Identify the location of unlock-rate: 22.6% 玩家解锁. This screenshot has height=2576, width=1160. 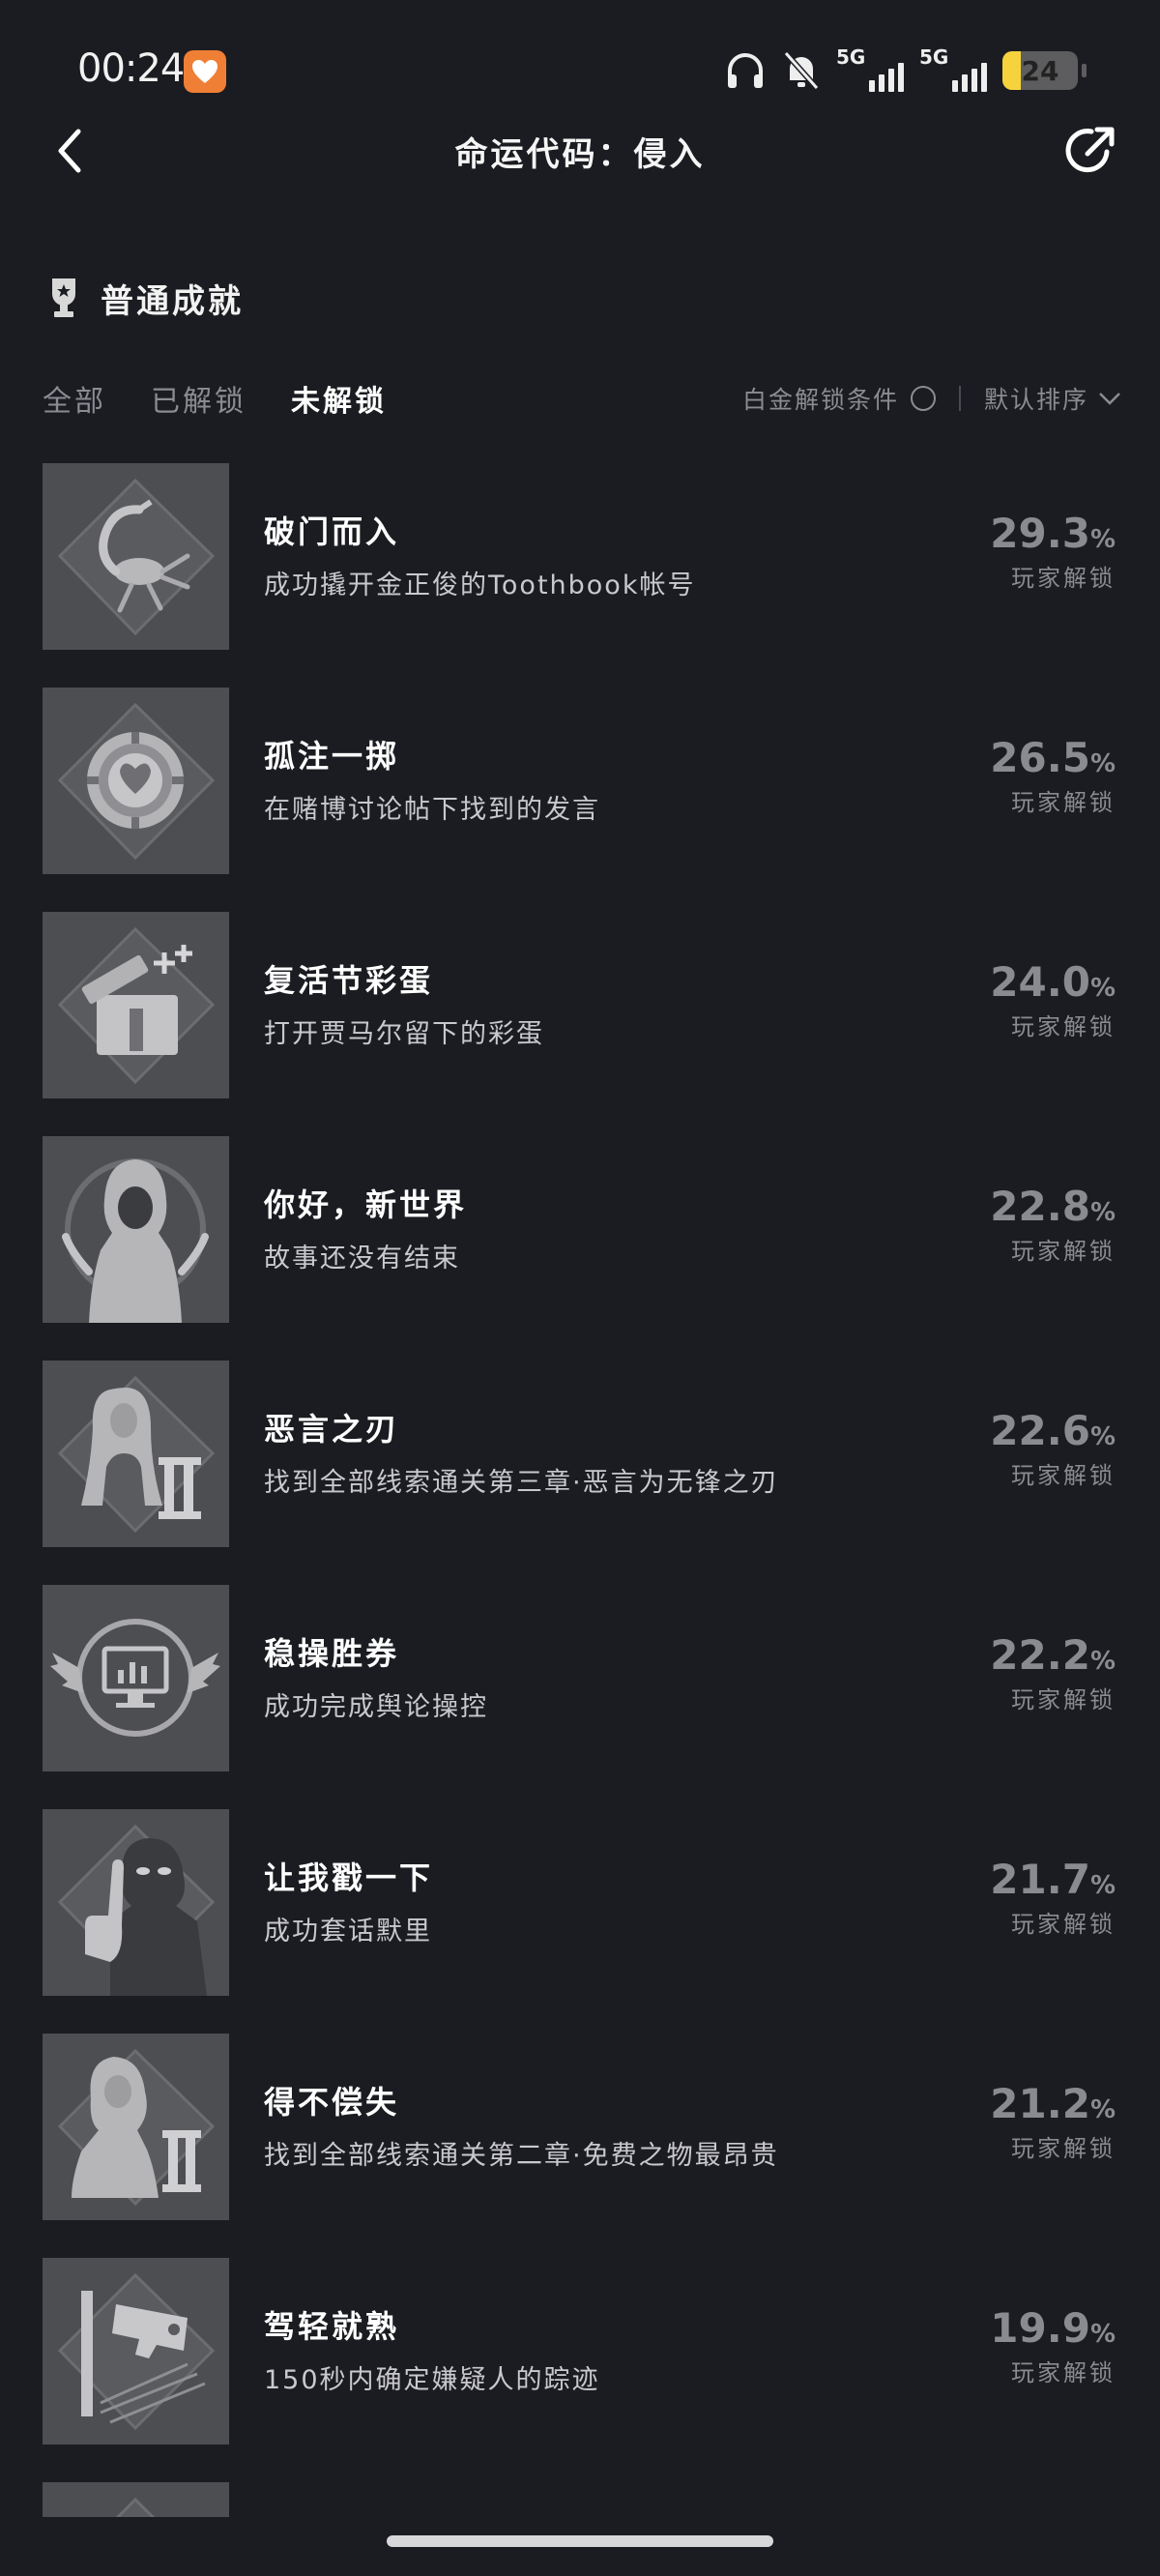
(1053, 1448).